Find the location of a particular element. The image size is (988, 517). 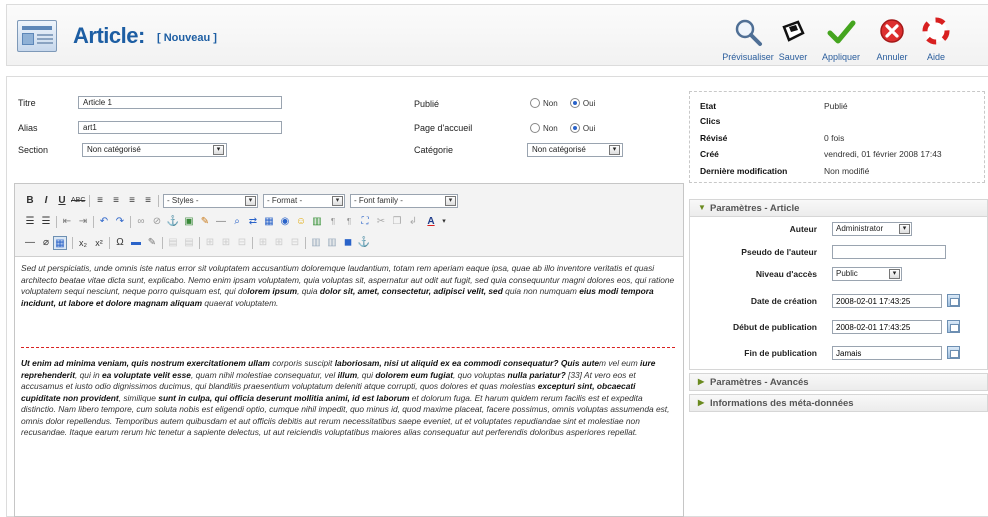

visual-aid-icon: ▦ is located at coordinates (60, 243).